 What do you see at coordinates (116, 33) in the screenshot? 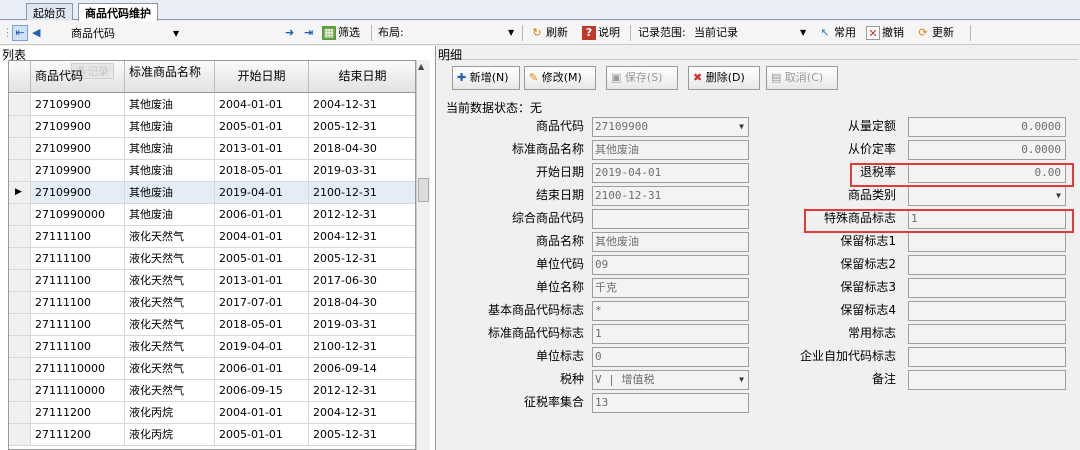
I see `field-select: 商品代码 ▼` at bounding box center [116, 33].